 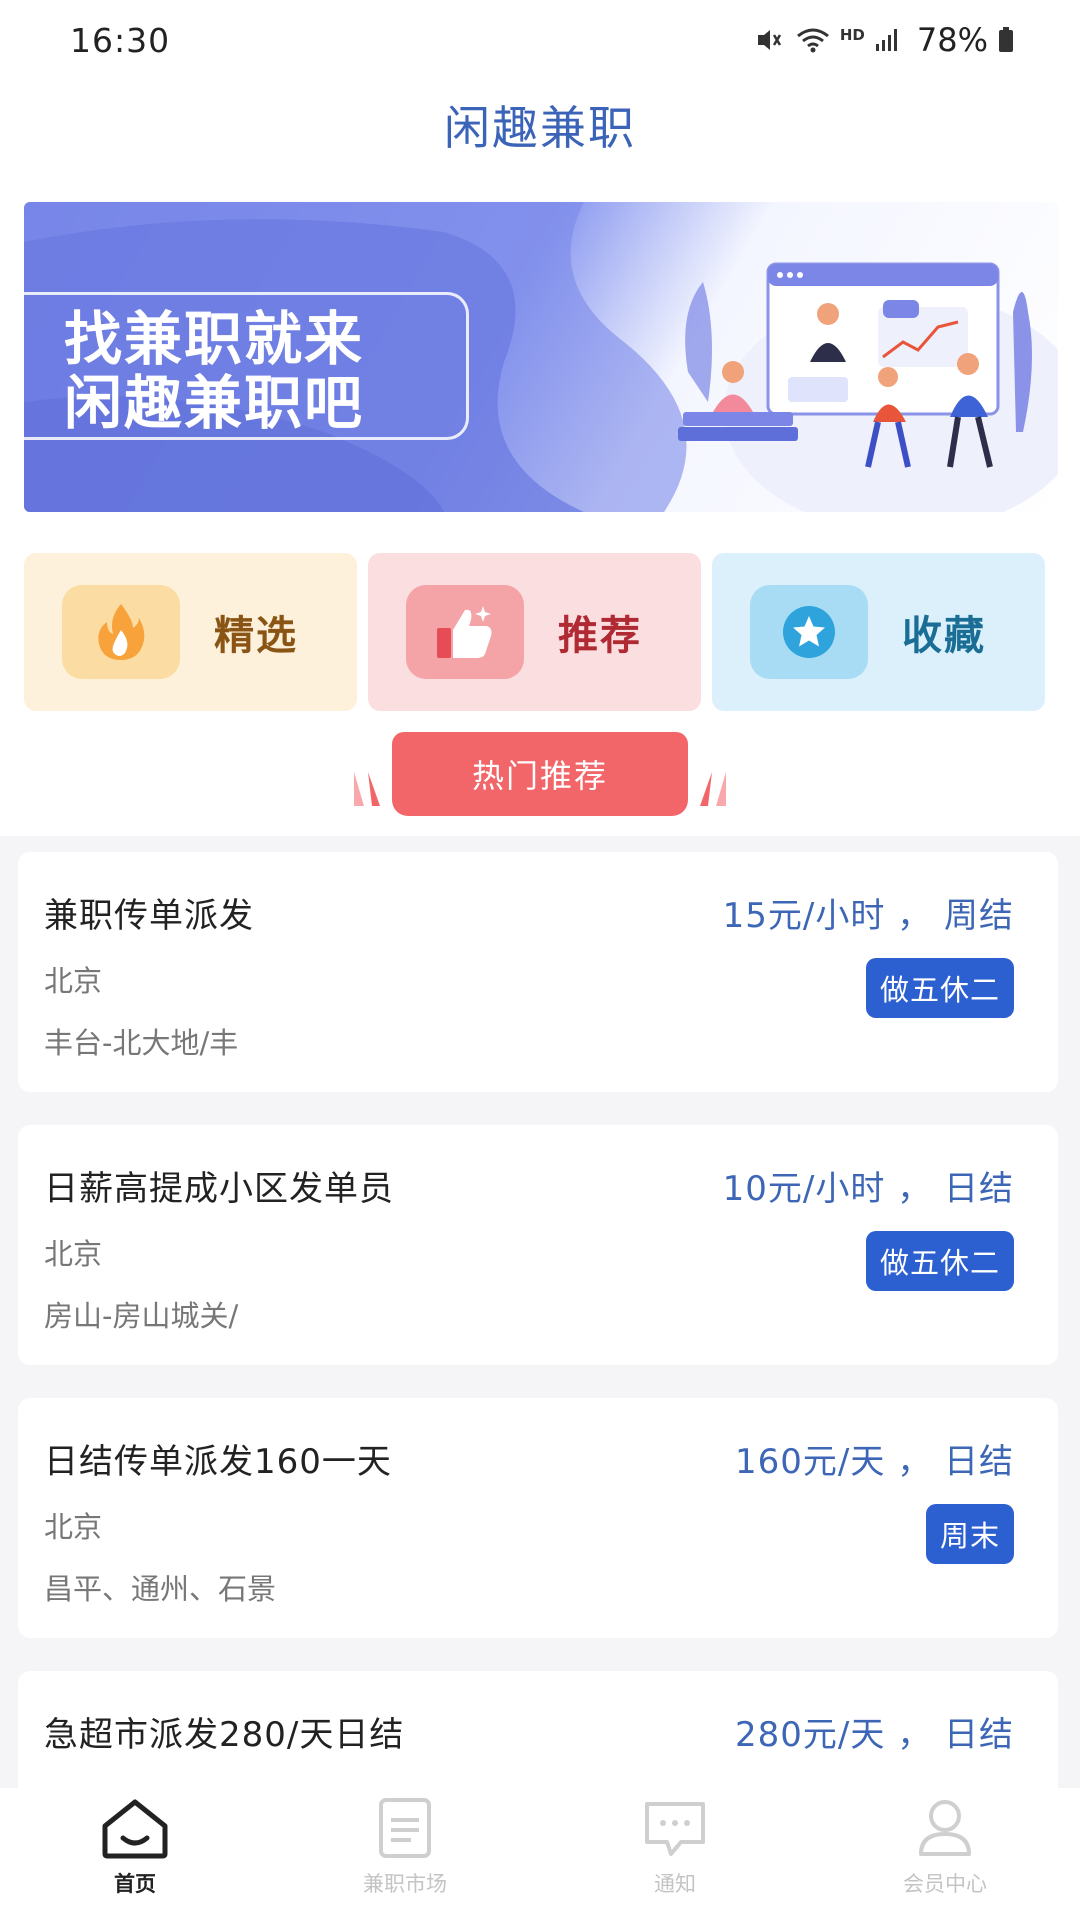 I want to click on banner-headline-1: 找兼职就来, so click(x=214, y=339).